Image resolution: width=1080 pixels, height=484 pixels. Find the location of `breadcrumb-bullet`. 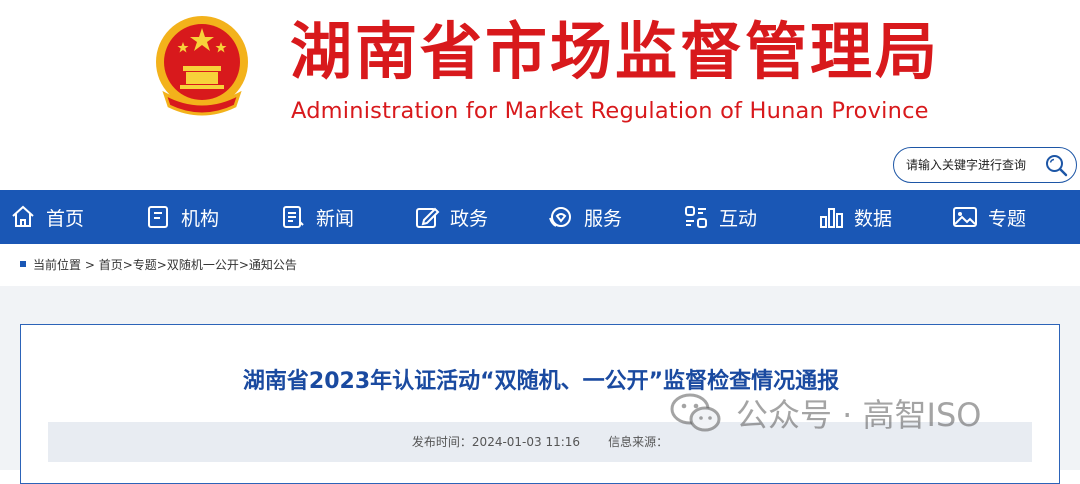

breadcrumb-bullet is located at coordinates (23, 264).